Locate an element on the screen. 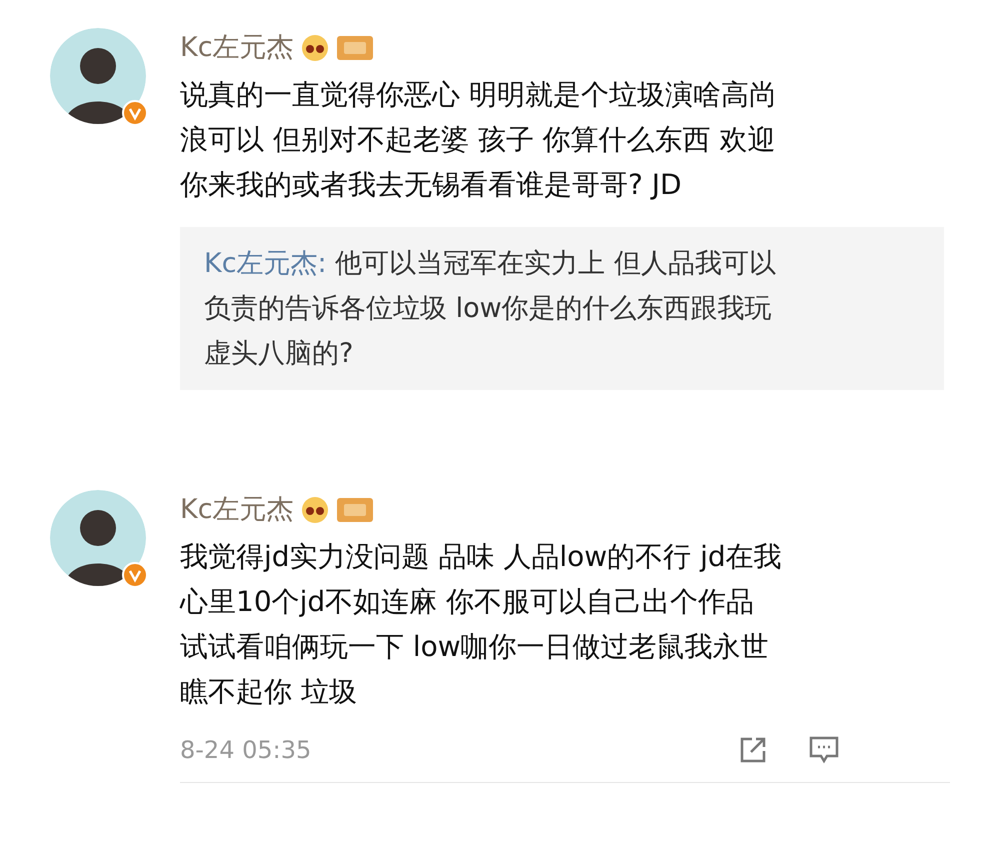  comment-text: 说真的一直觉得你恶心 明明就是个垃圾演啥高尚 浪可以 但别对不起老婆 孩子 你算什么东西 欢迎 你来我的或者我去无锡看看谁是哥哥? JD is located at coordinates (479, 140).